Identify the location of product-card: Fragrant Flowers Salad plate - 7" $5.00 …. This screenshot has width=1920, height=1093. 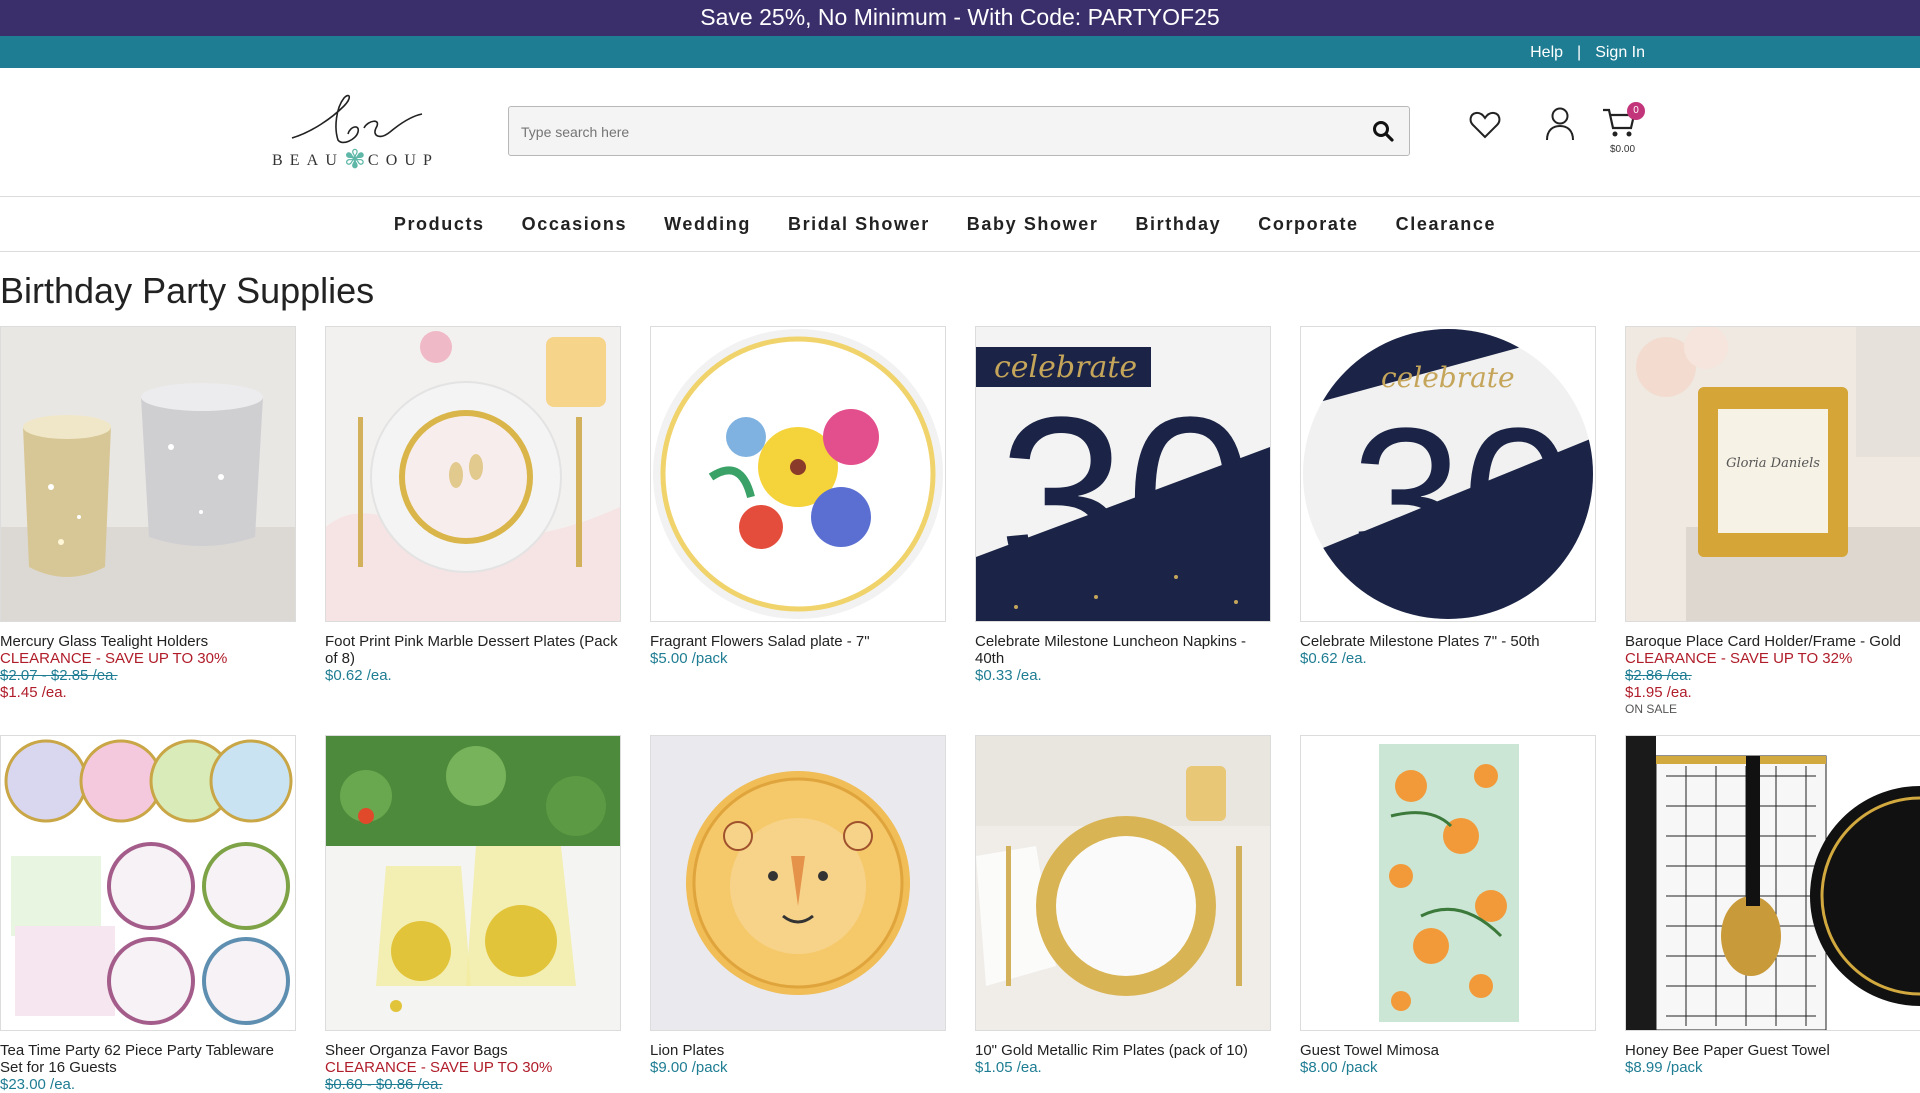
(798, 496).